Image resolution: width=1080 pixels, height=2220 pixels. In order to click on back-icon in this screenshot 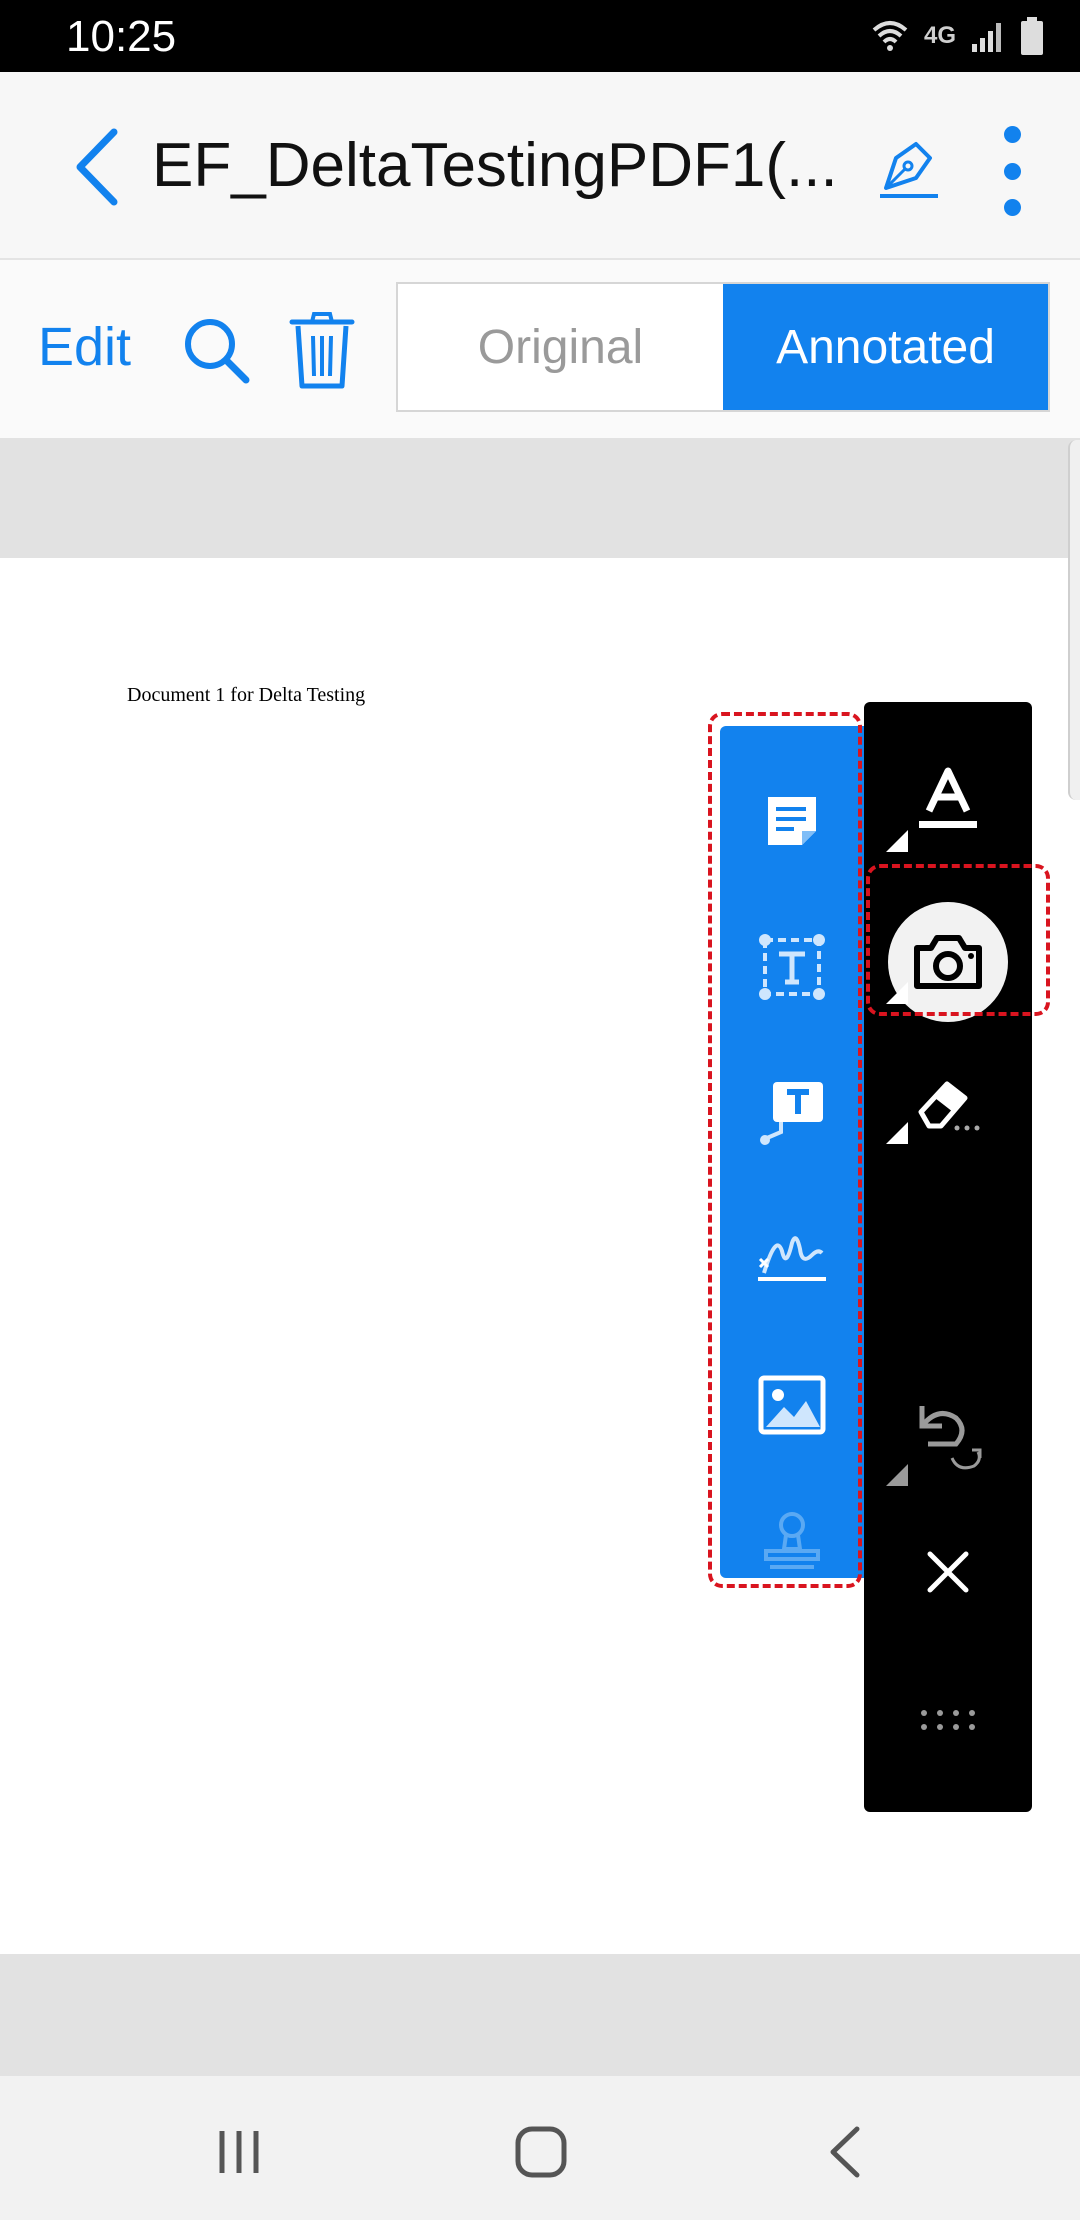, I will do `click(845, 2152)`.